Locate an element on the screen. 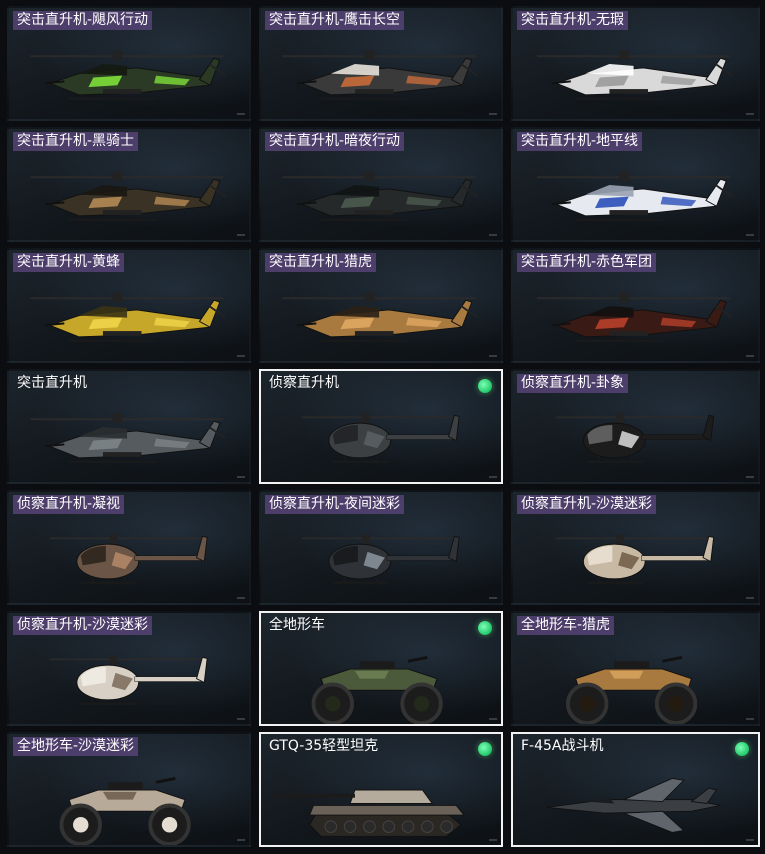 The image size is (765, 854). skin-card: 全地形车 is located at coordinates (381, 668).